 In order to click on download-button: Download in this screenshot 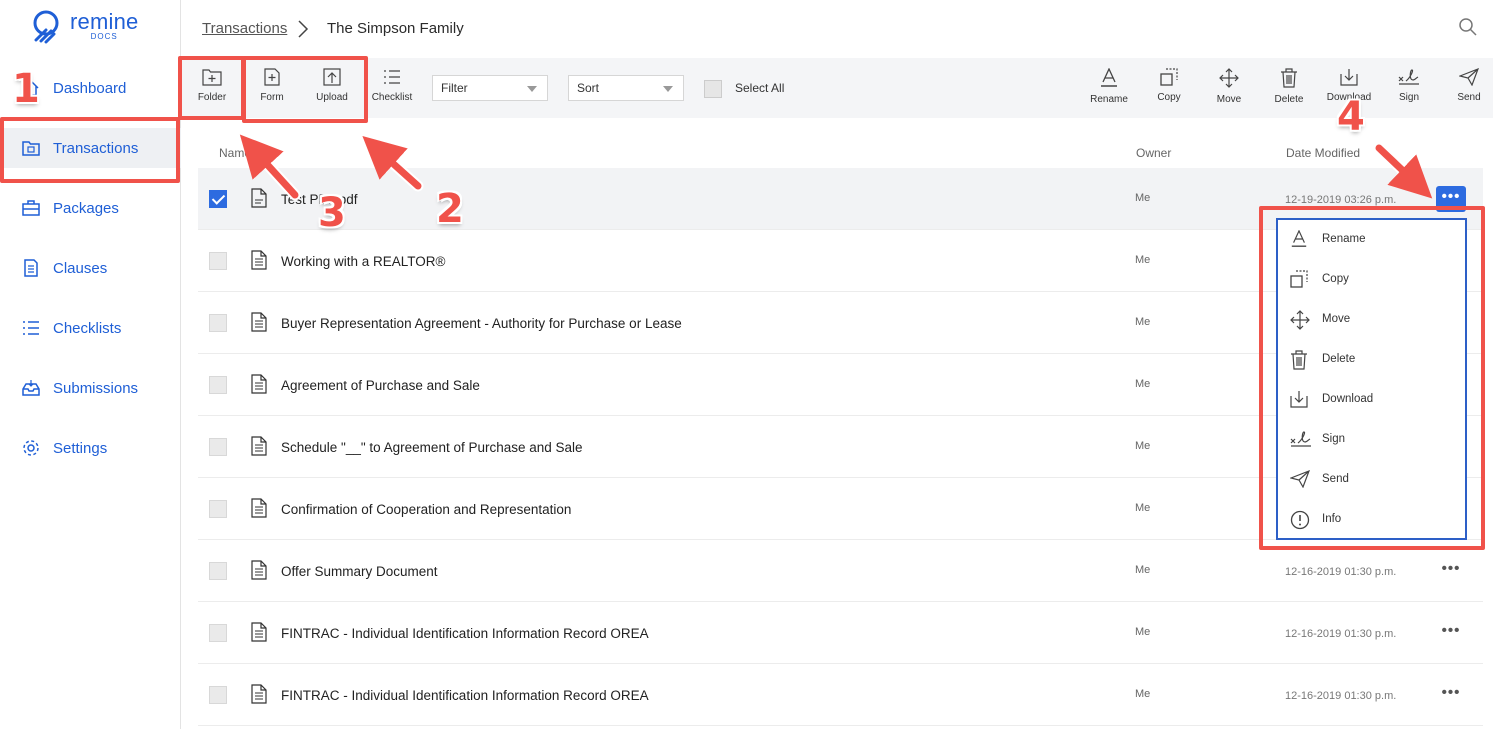, I will do `click(1349, 90)`.